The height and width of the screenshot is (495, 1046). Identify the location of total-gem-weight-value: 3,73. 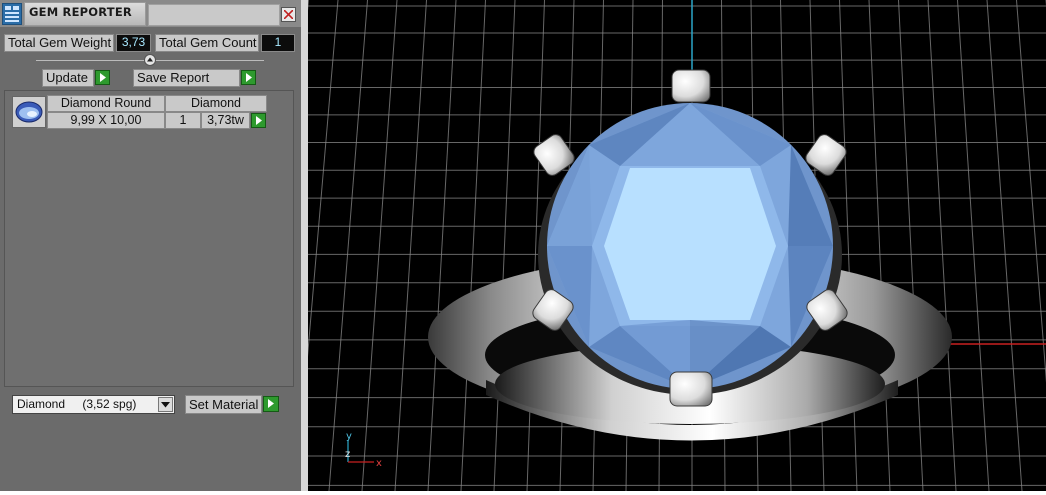
(133, 43).